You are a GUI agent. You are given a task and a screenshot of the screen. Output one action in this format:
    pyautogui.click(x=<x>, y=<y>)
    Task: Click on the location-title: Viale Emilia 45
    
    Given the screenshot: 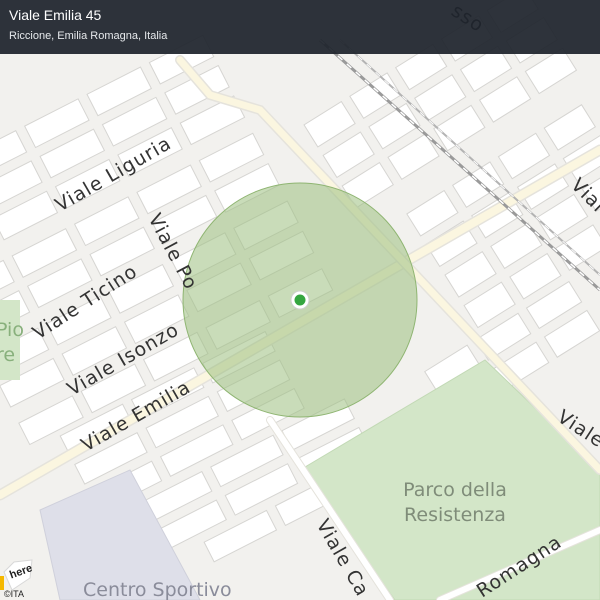 What is the action you would take?
    pyautogui.click(x=55, y=15)
    